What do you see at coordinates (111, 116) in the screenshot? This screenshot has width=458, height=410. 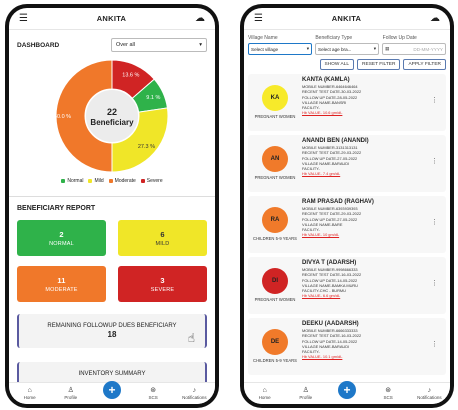 I see `donut-svg: 13.6 % 9.1 % 27.3 % 50.0 % 22Beneficiary` at bounding box center [111, 116].